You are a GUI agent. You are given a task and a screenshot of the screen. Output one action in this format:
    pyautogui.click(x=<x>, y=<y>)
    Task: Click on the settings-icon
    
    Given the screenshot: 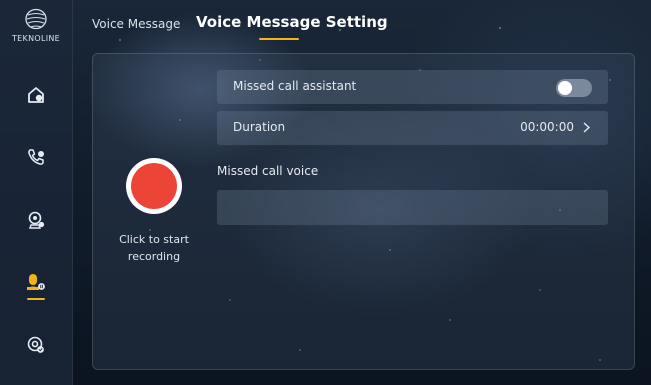 What is the action you would take?
    pyautogui.click(x=35, y=344)
    